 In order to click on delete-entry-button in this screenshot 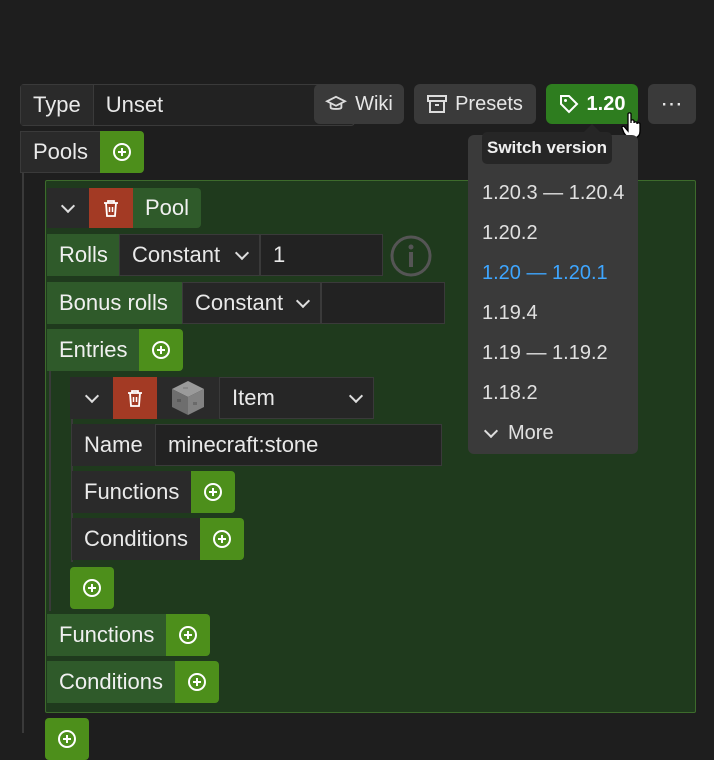, I will do `click(135, 398)`.